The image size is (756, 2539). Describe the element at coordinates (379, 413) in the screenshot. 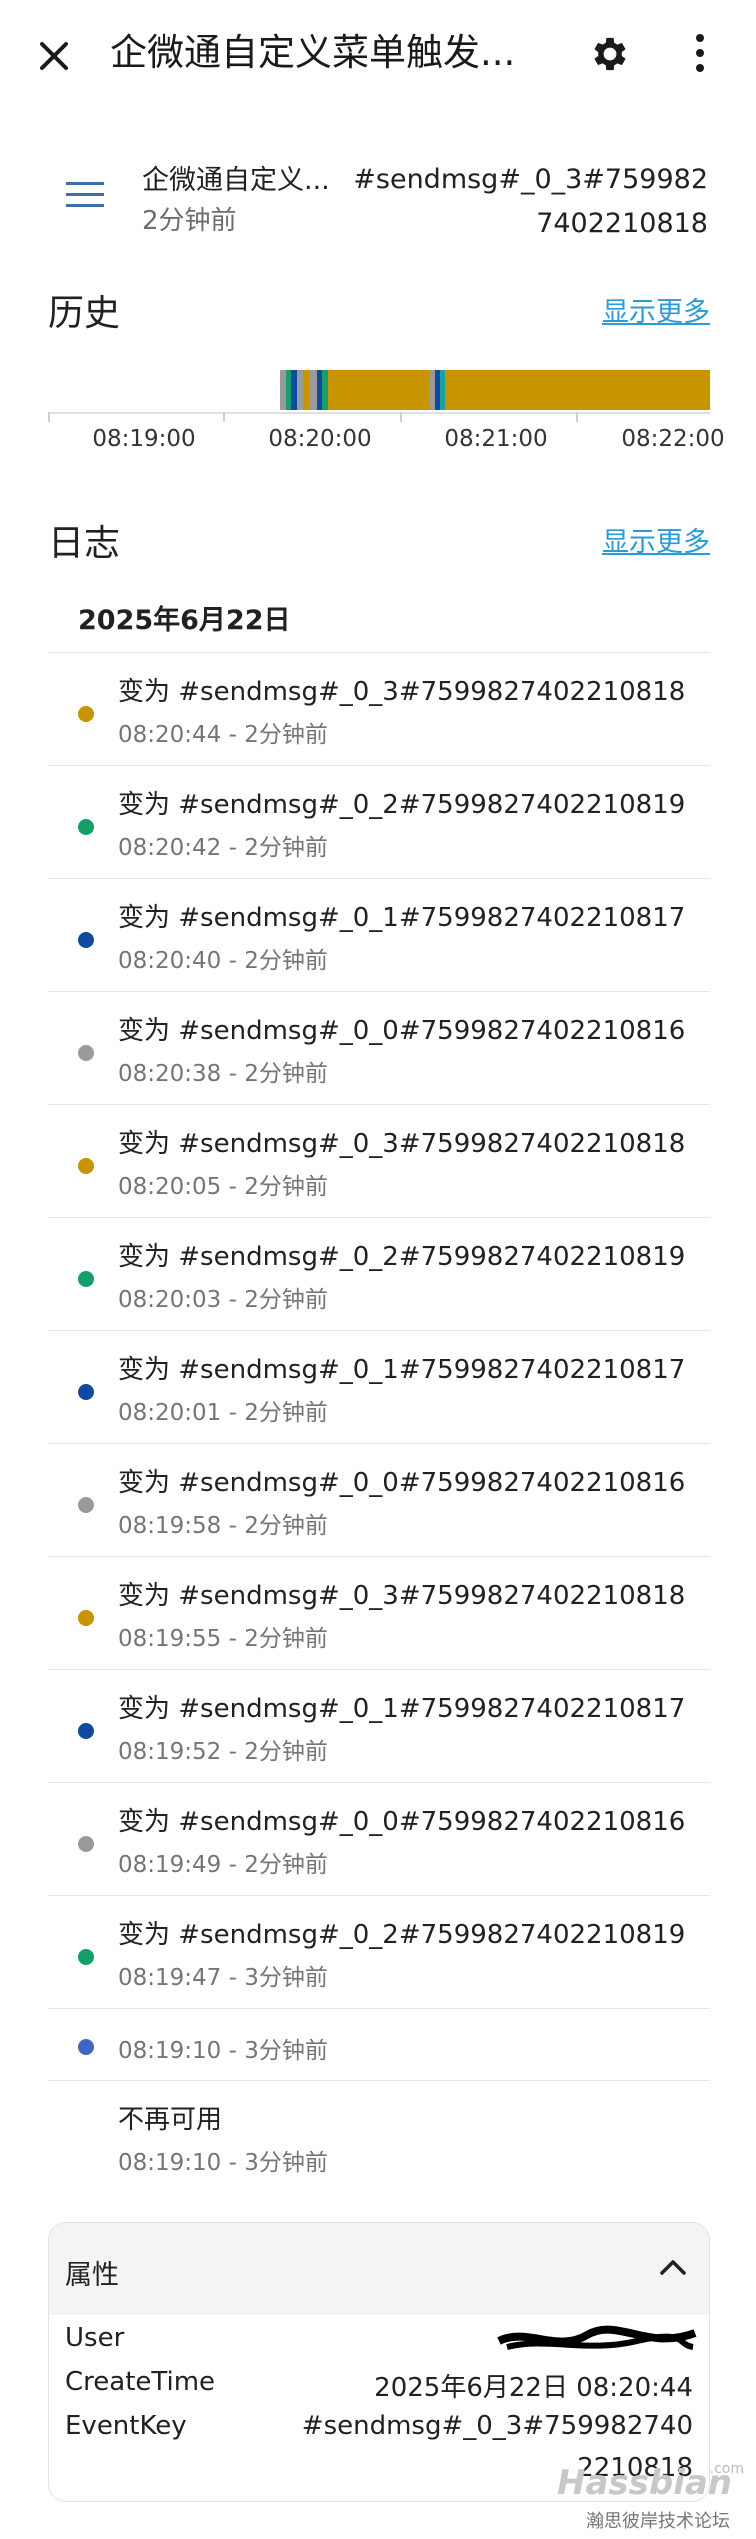

I see `timeline-axis` at that location.